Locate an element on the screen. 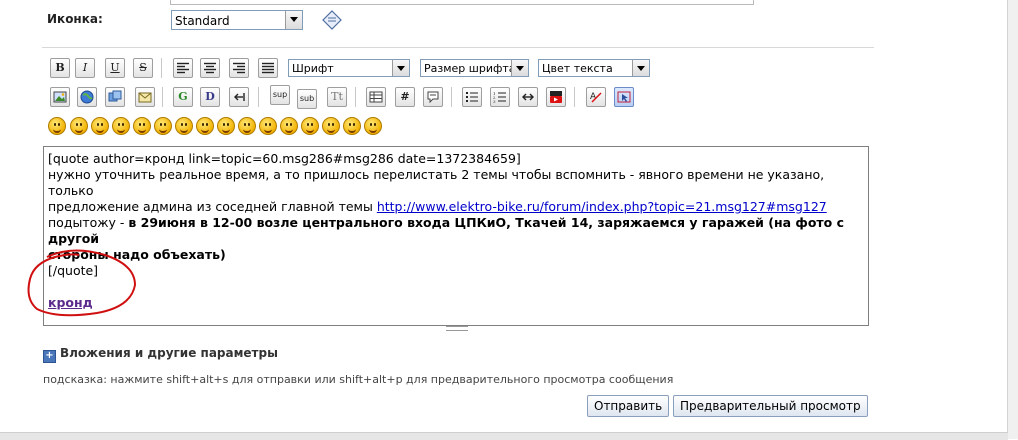 Image resolution: width=1018 pixels, height=440 pixels. table-icon is located at coordinates (376, 97).